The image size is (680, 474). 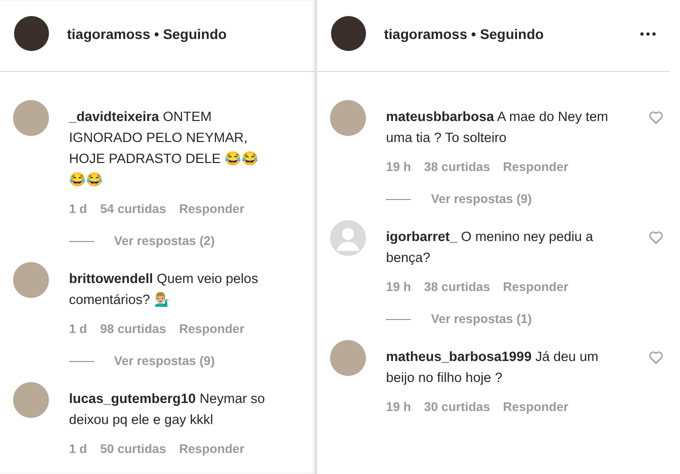 I want to click on view-replies-button: Ver respostas (1), so click(x=481, y=319).